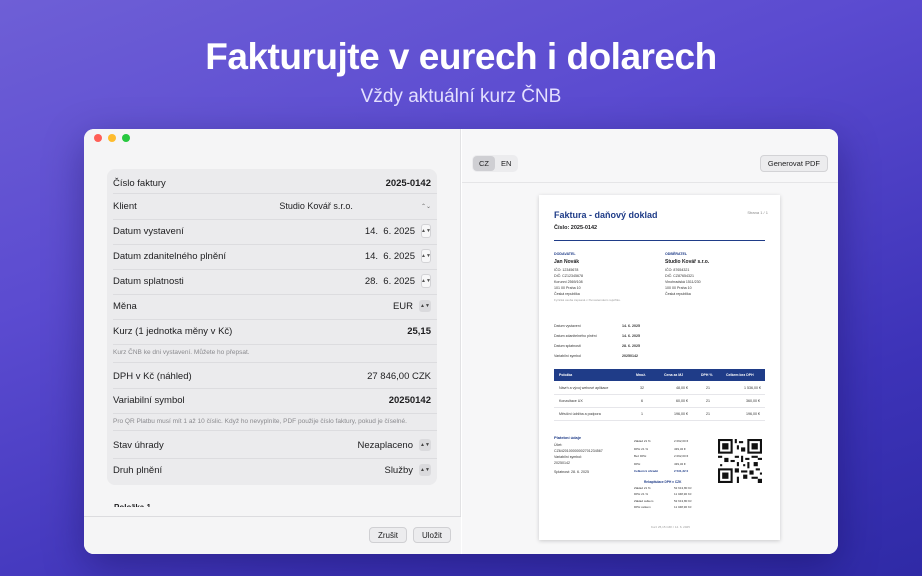 This screenshot has height=576, width=922. I want to click on issue-date-label: Datum vystavení, so click(148, 231).